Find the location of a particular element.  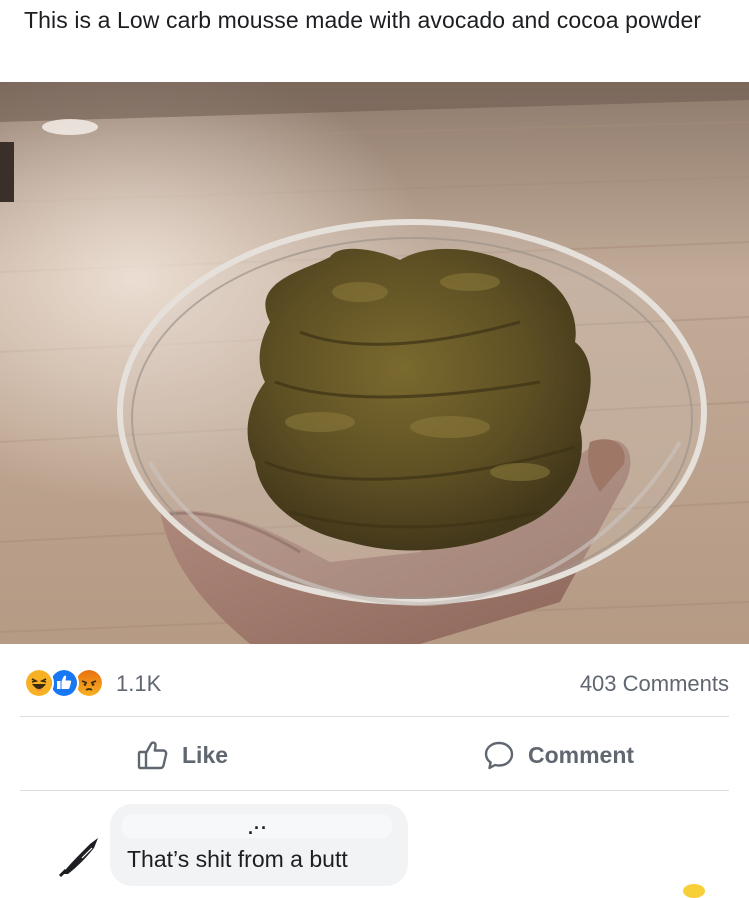

comment-bubble-icon is located at coordinates (499, 755).